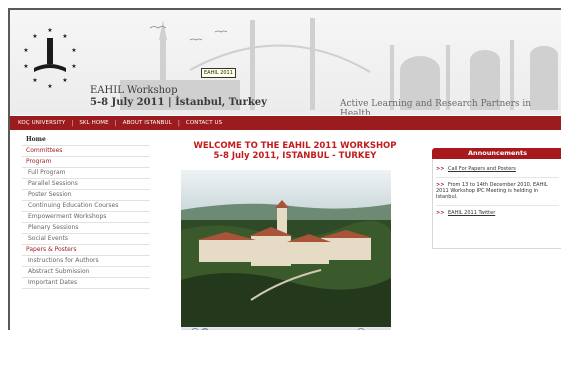 The image size is (561, 387). Describe the element at coordinates (86, 272) in the screenshot. I see `sidebar-item-abstract-submission: Abstract Submission` at that location.